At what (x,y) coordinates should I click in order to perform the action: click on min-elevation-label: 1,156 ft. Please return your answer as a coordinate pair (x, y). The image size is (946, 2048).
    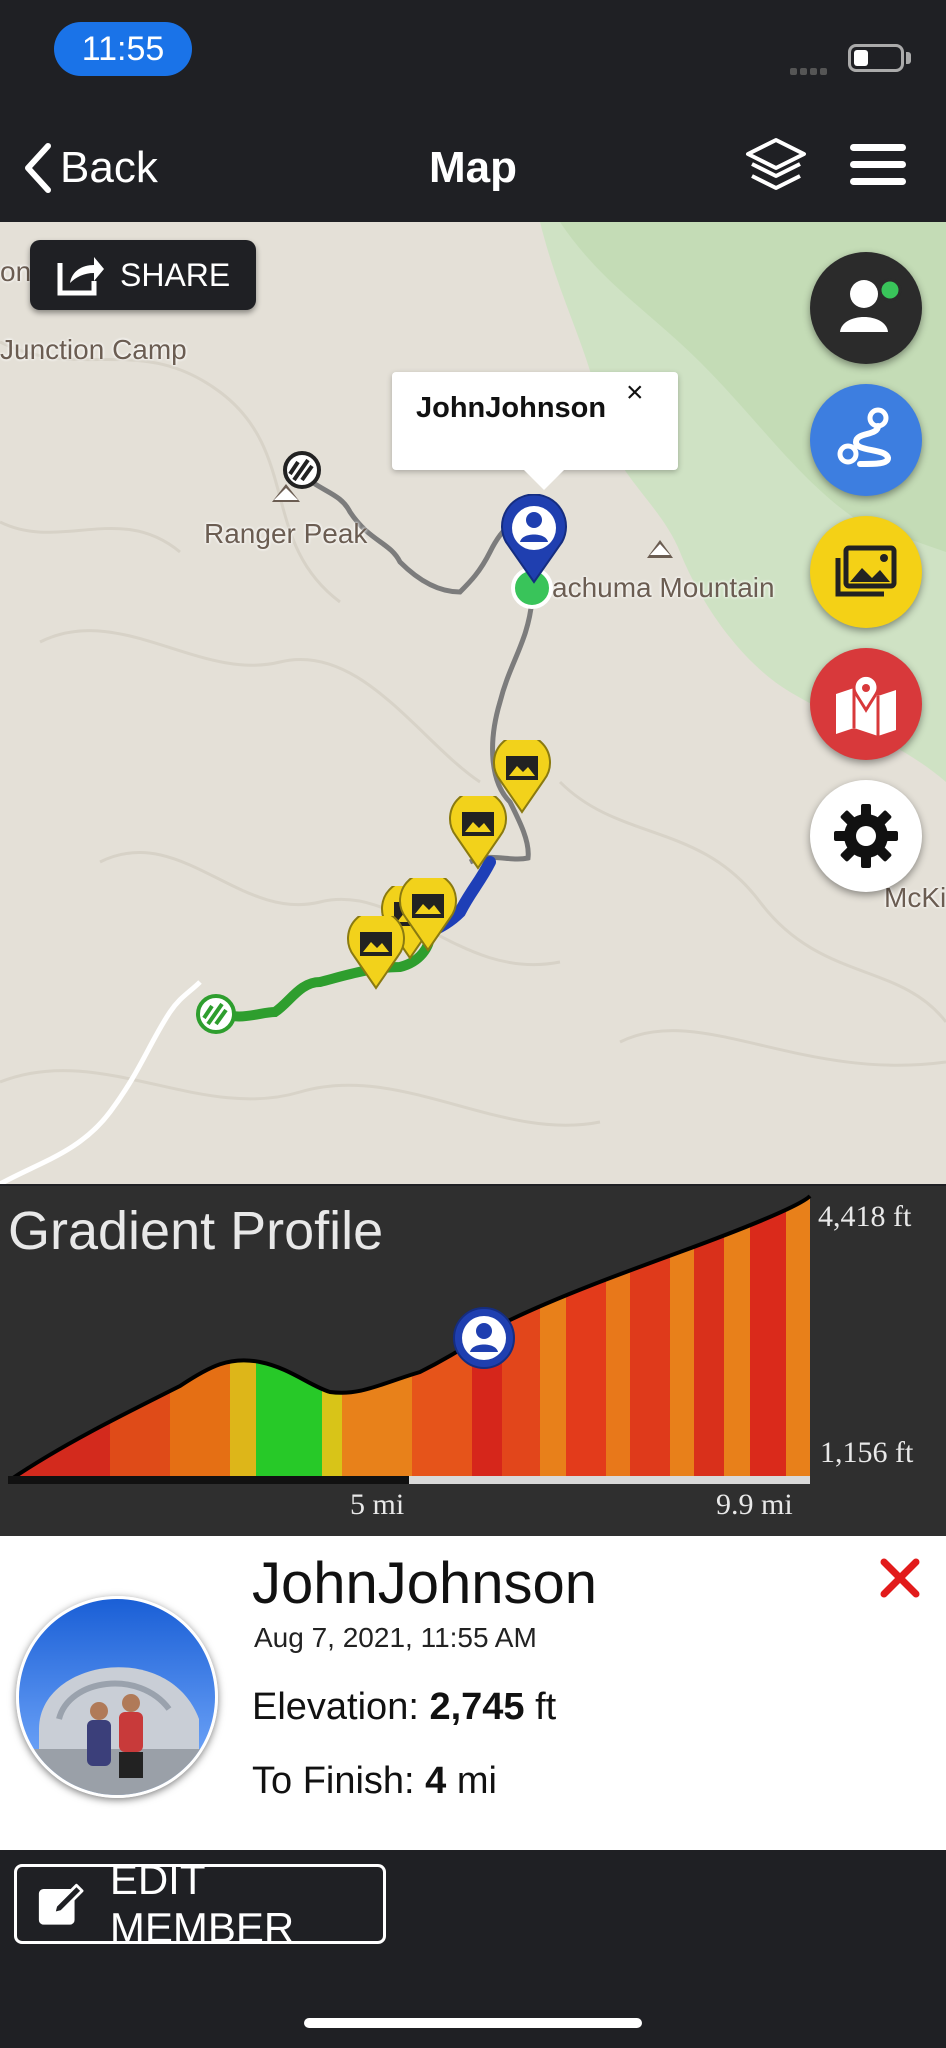
    Looking at the image, I should click on (867, 1452).